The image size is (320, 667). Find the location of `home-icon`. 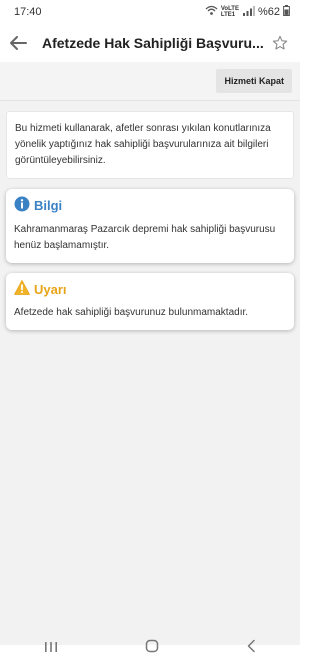

home-icon is located at coordinates (152, 648).